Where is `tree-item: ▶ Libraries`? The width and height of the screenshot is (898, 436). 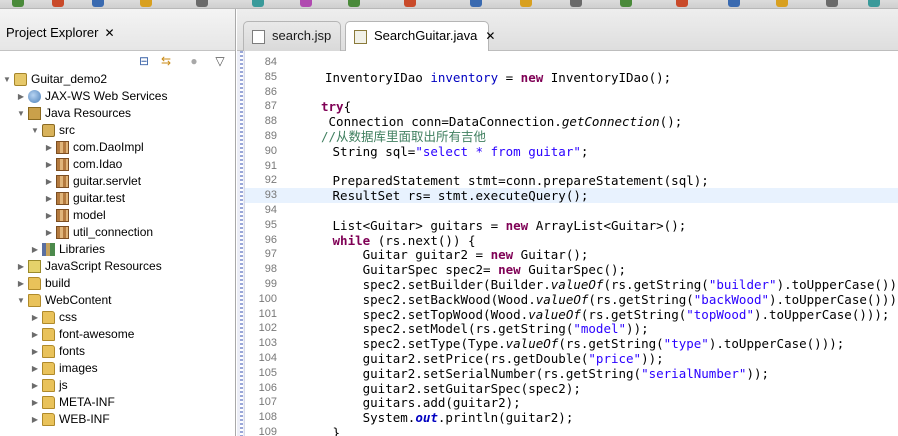 tree-item: ▶ Libraries is located at coordinates (117, 249).